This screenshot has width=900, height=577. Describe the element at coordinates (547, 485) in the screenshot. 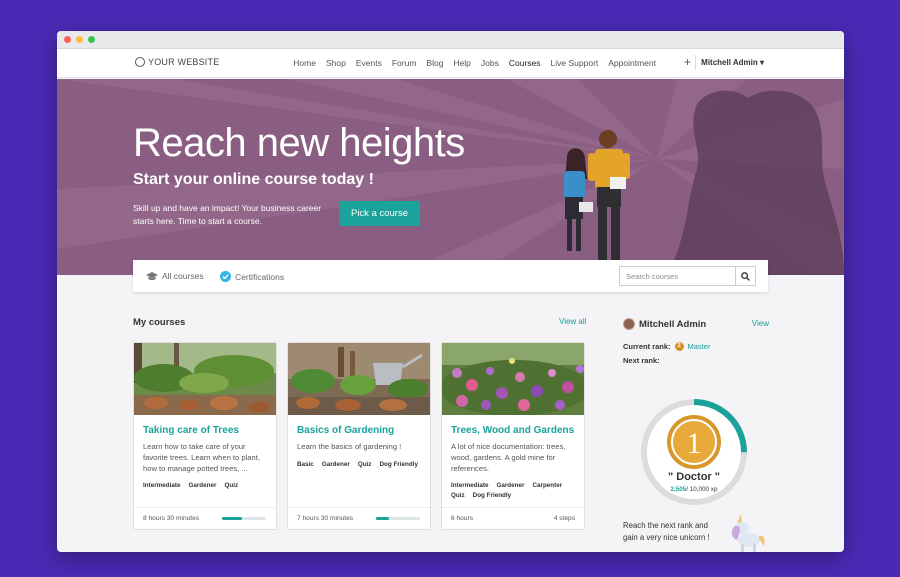

I see `course-tag: Carpenter` at that location.